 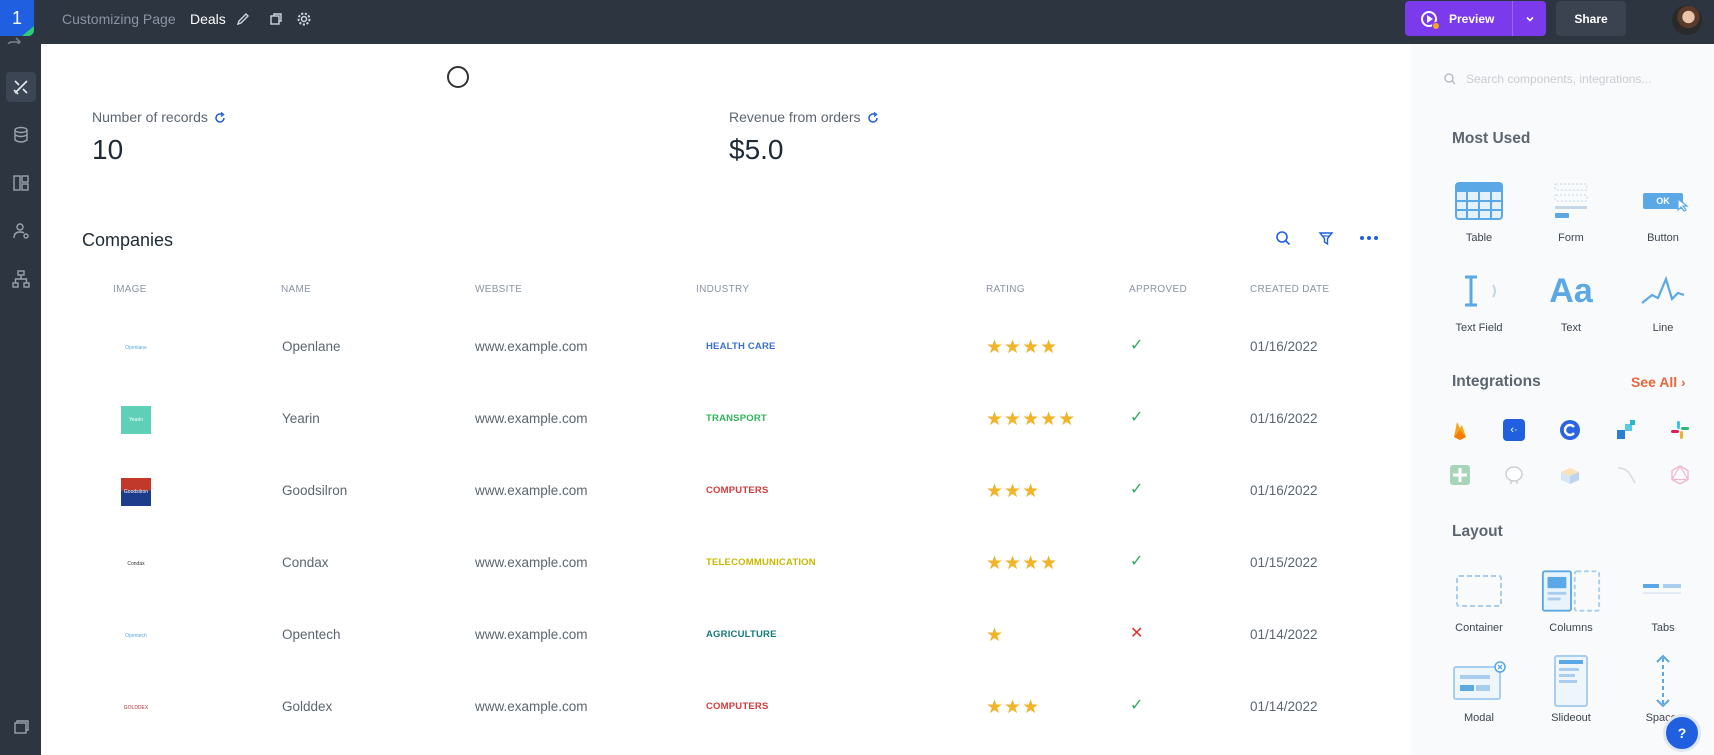 I want to click on component-text-field: Text Field, so click(x=1479, y=300).